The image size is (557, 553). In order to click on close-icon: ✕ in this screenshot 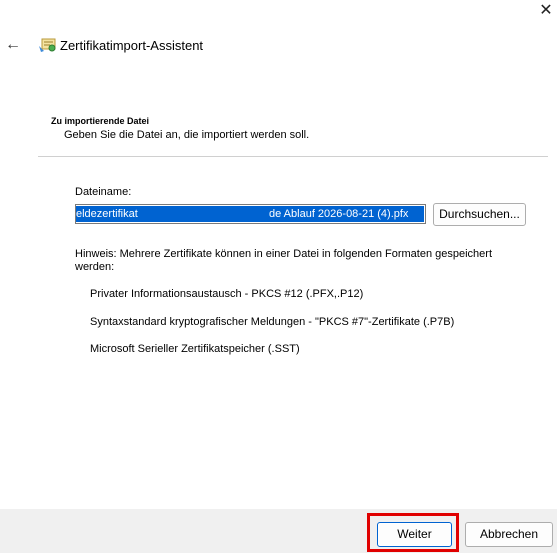, I will do `click(546, 11)`.